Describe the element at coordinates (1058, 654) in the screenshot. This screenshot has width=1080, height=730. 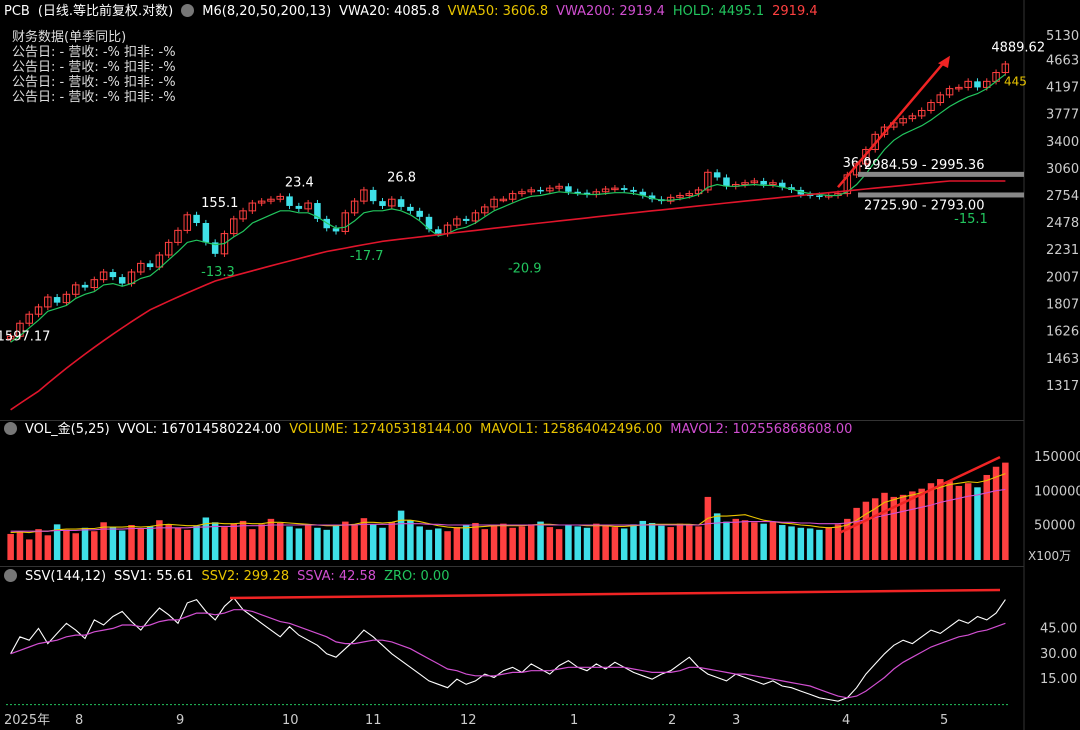
I see `ssv-tick-label: 30.00` at that location.